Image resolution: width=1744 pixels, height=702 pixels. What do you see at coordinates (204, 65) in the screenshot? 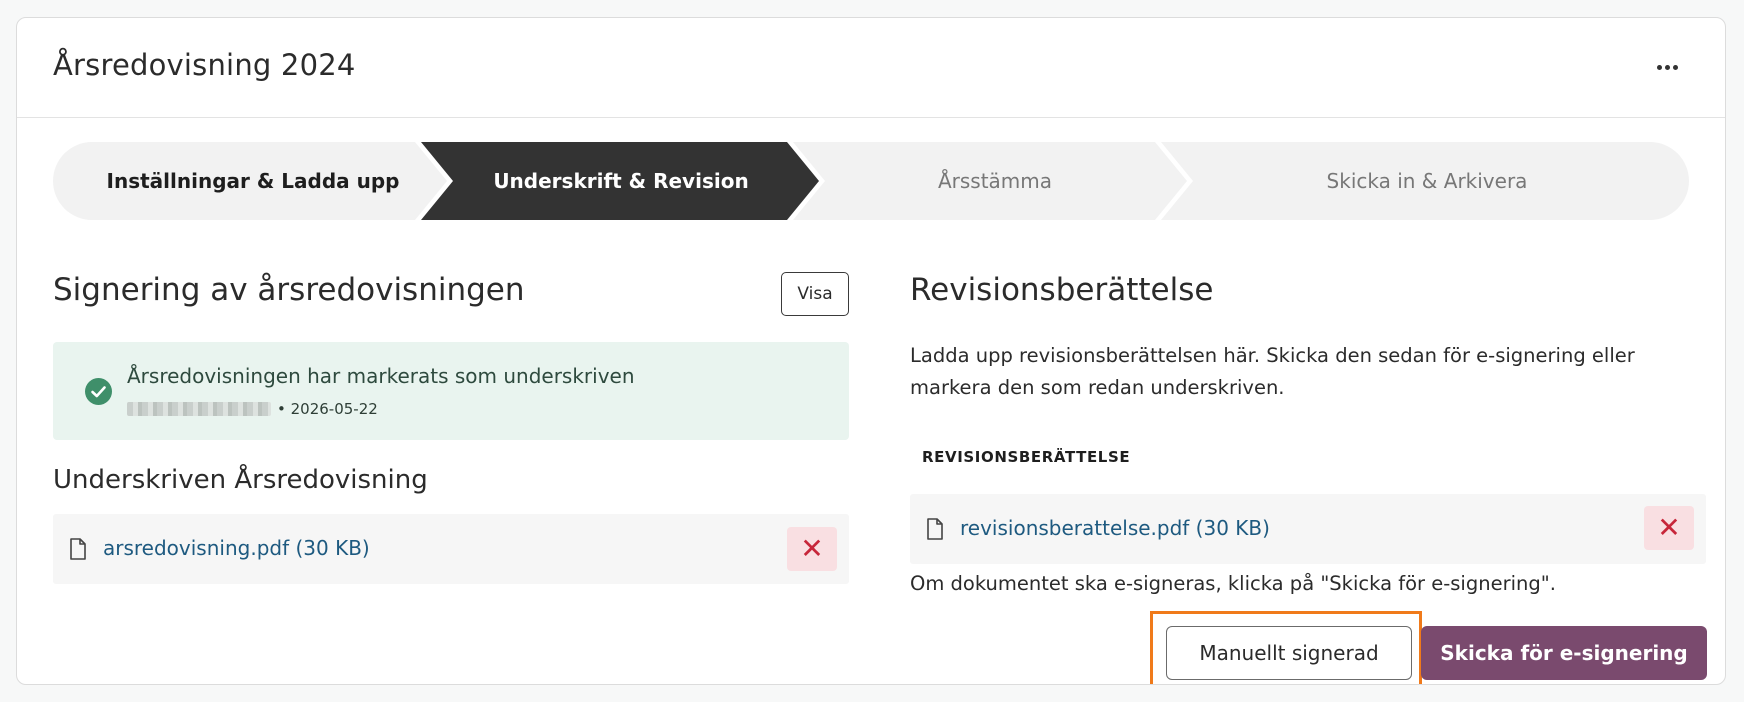
I see `page-title: Årsredovisning 2024` at bounding box center [204, 65].